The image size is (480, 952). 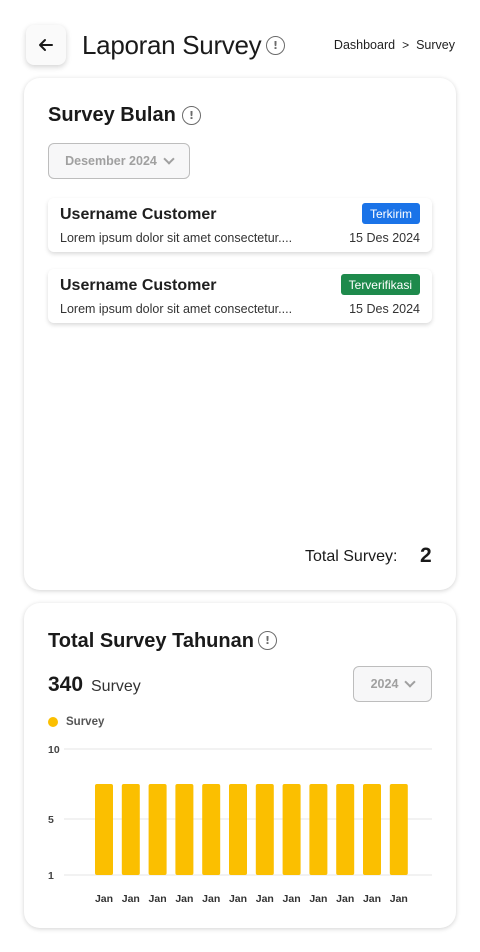 I want to click on month-select-value: Desember 2024, so click(x=111, y=161).